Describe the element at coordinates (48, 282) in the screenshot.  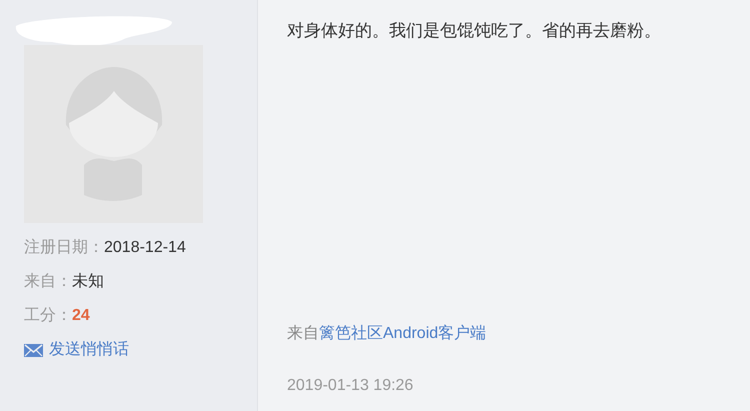
I see `field-label: 来自：` at that location.